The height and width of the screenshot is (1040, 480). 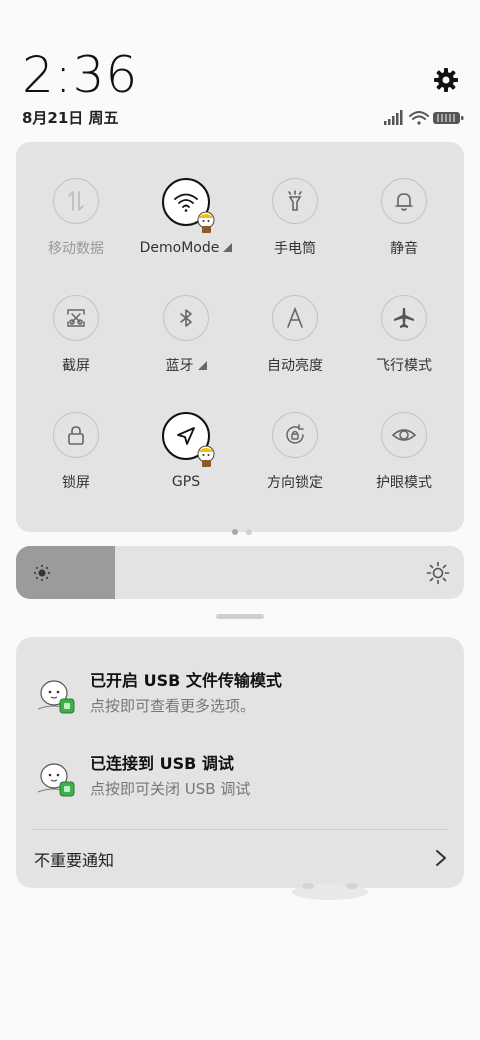 I want to click on tile-label: 静音, so click(x=404, y=249).